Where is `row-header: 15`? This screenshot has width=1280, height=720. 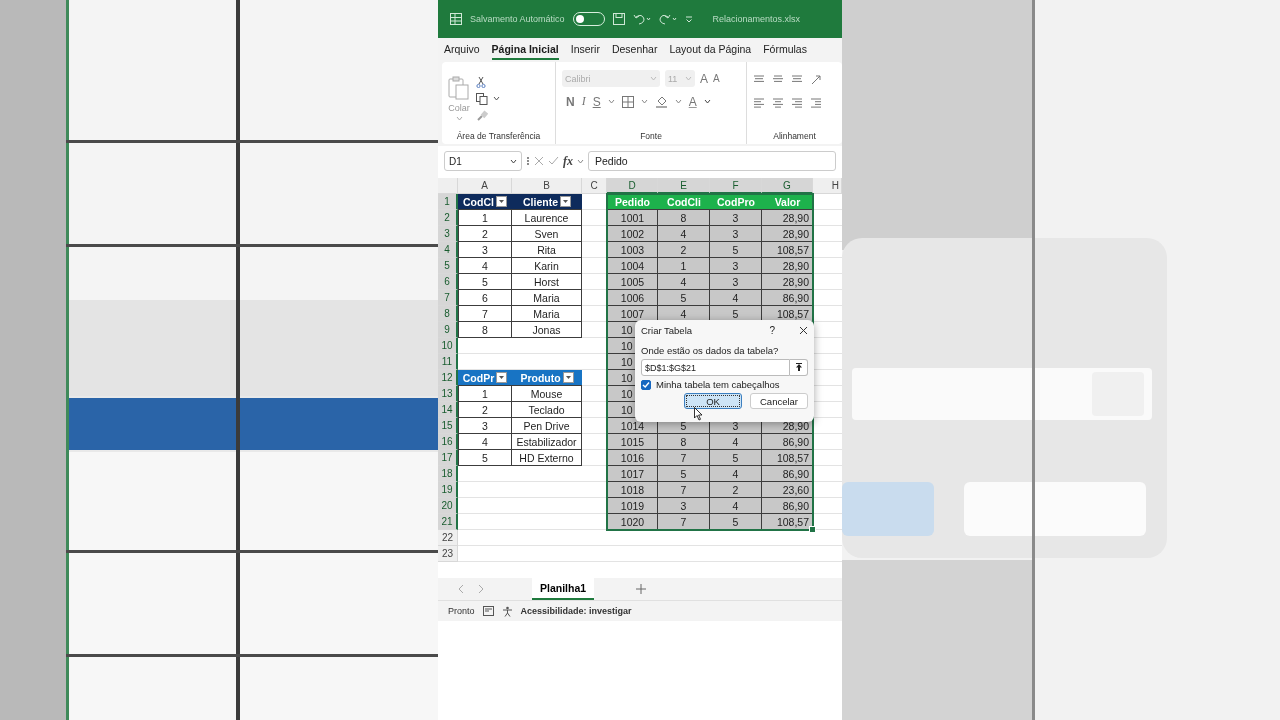 row-header: 15 is located at coordinates (448, 426).